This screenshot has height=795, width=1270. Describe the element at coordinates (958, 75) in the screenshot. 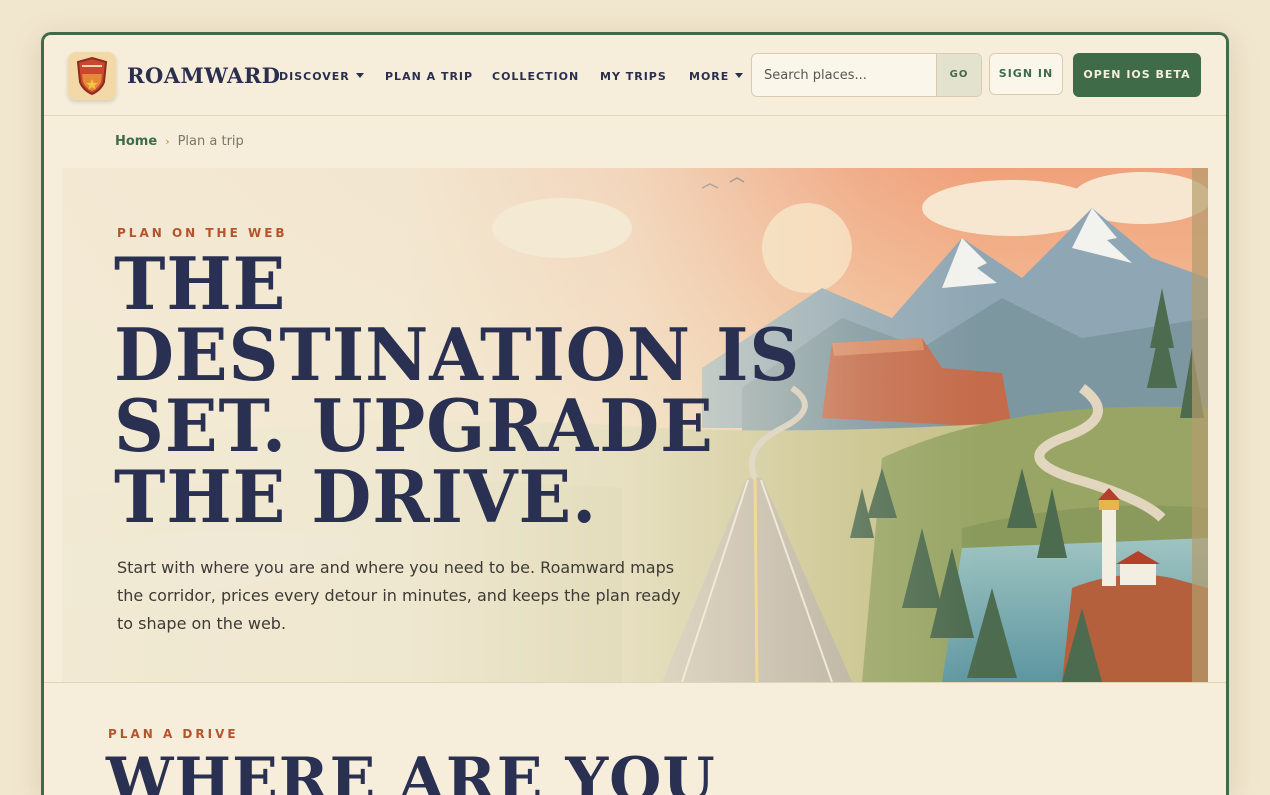

I see `search-go-button: GO` at that location.